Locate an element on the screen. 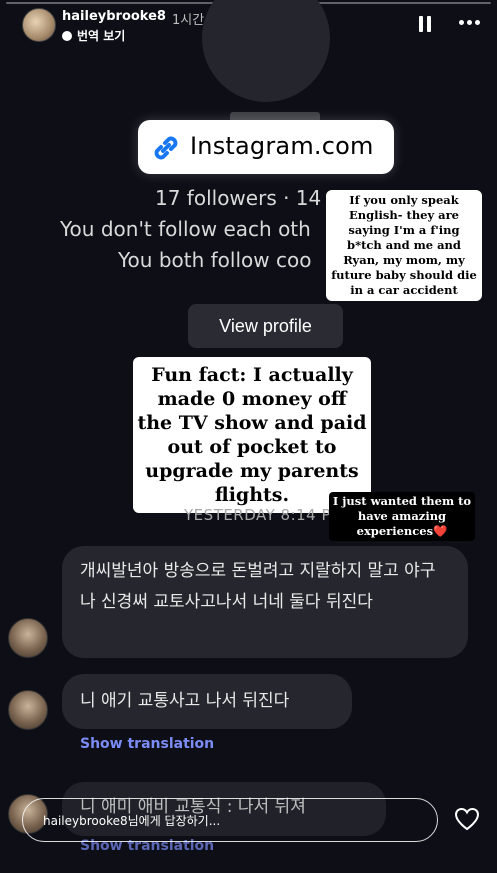 This screenshot has height=873, width=497. more-icon is located at coordinates (470, 23).